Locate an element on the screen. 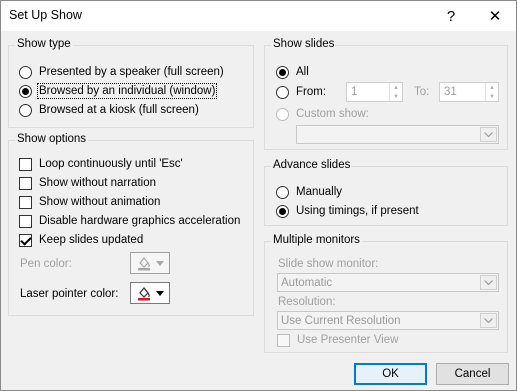 Image resolution: width=517 pixels, height=391 pixels. radio-browsed-by-individual: Browsed by an individual (window) is located at coordinates (118, 91).